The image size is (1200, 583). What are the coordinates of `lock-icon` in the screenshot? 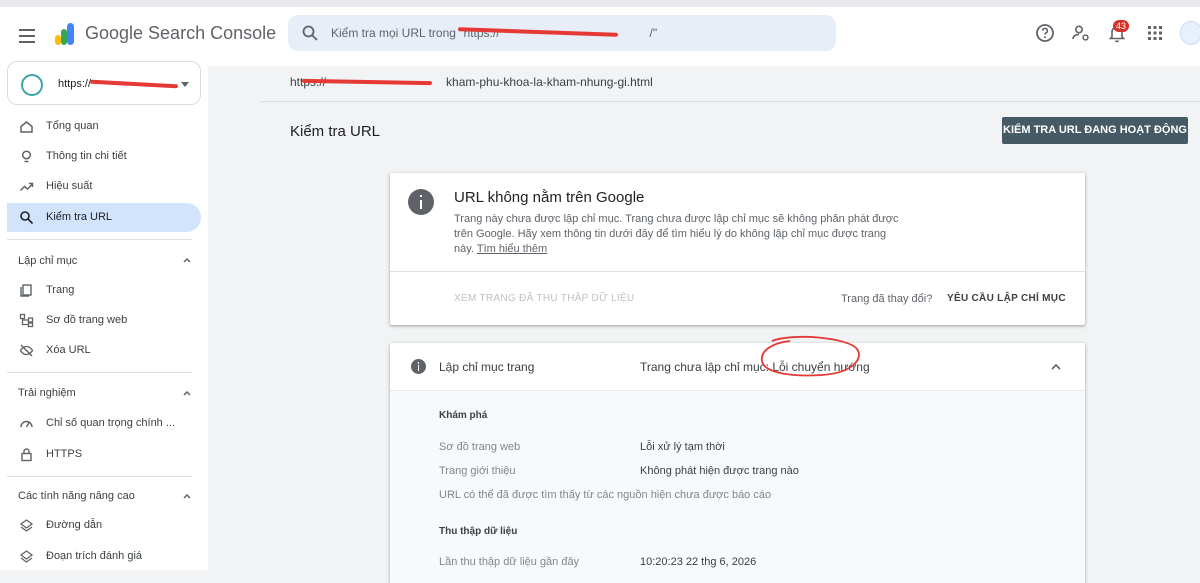 It's located at (26, 455).